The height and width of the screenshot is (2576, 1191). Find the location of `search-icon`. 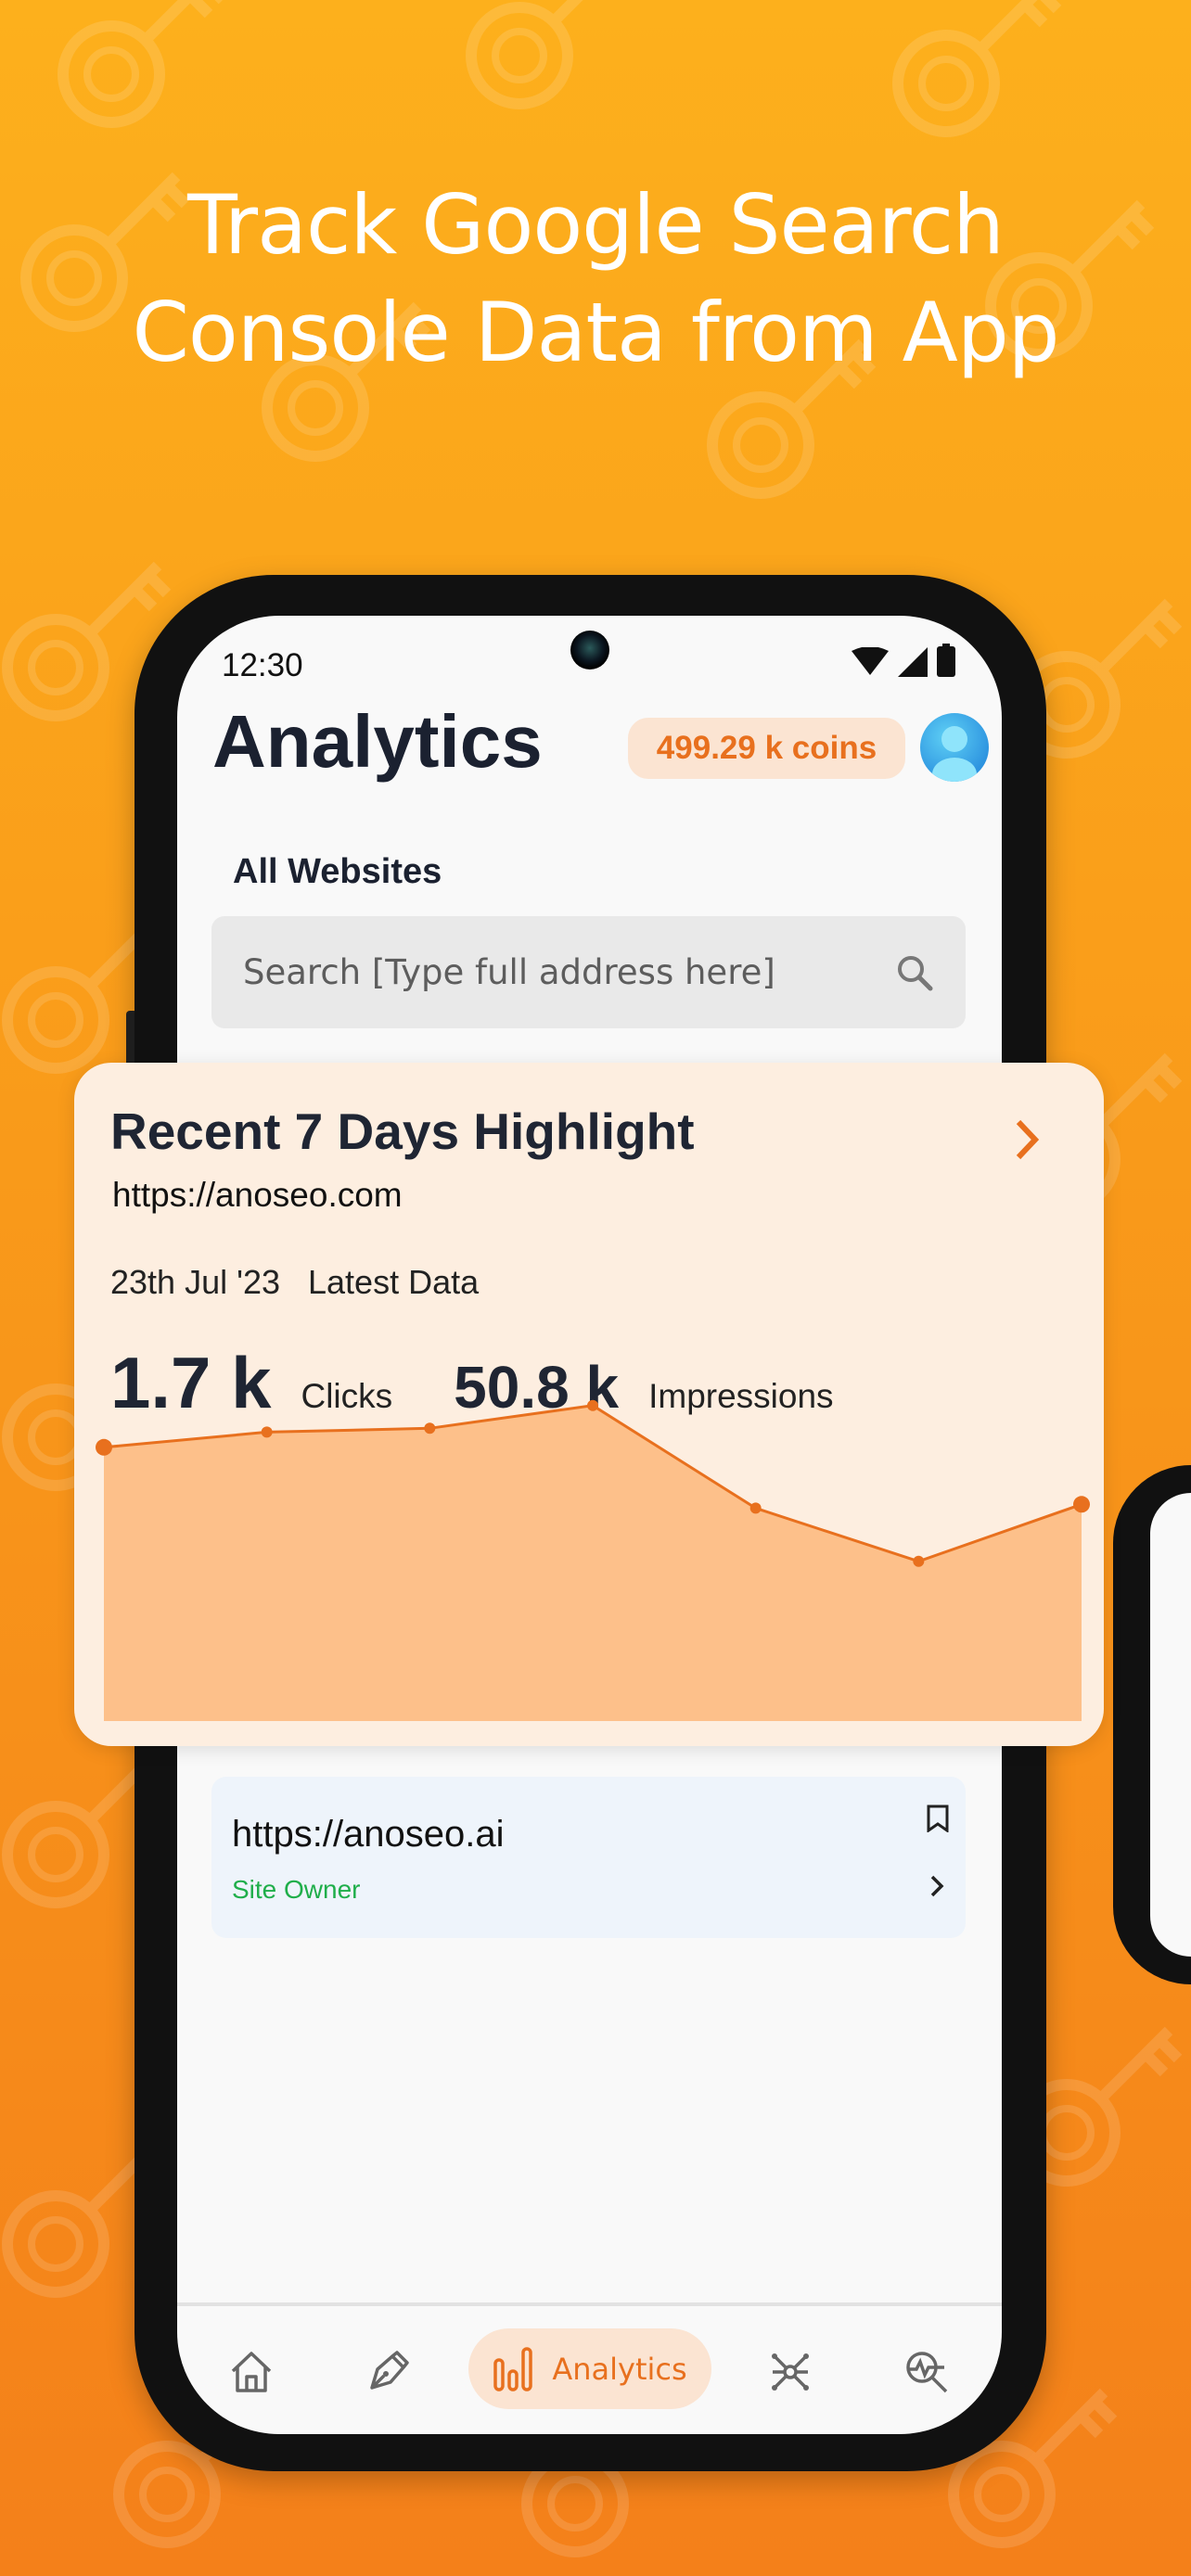

search-icon is located at coordinates (914, 972).